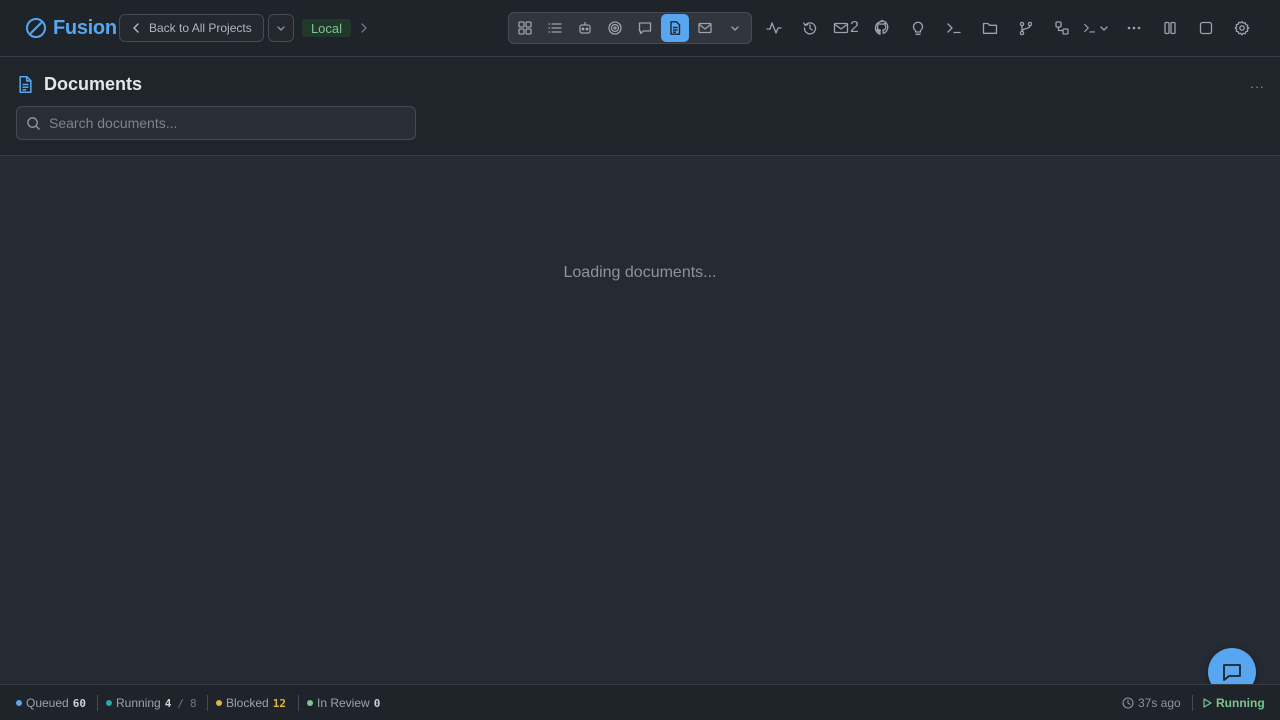  What do you see at coordinates (954, 28) in the screenshot?
I see `terminal-icon` at bounding box center [954, 28].